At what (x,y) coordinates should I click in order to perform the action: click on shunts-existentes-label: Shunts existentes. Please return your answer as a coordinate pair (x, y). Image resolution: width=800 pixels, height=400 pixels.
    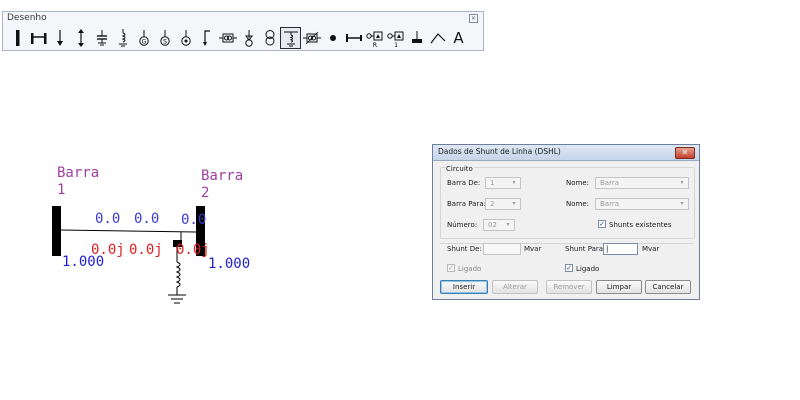
    Looking at the image, I should click on (640, 225).